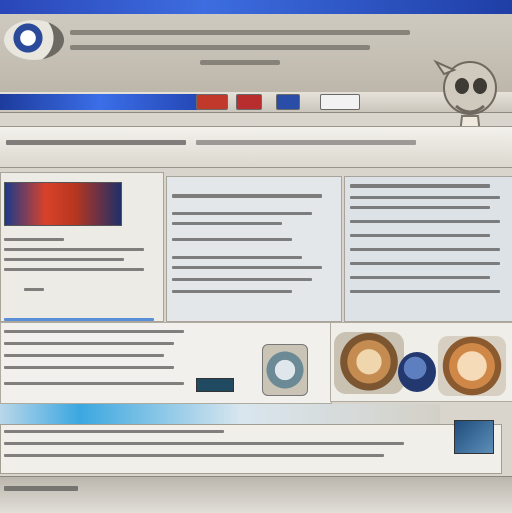 This screenshot has width=512, height=513. Describe the element at coordinates (474, 437) in the screenshot. I see `footer-thumbnail` at that location.